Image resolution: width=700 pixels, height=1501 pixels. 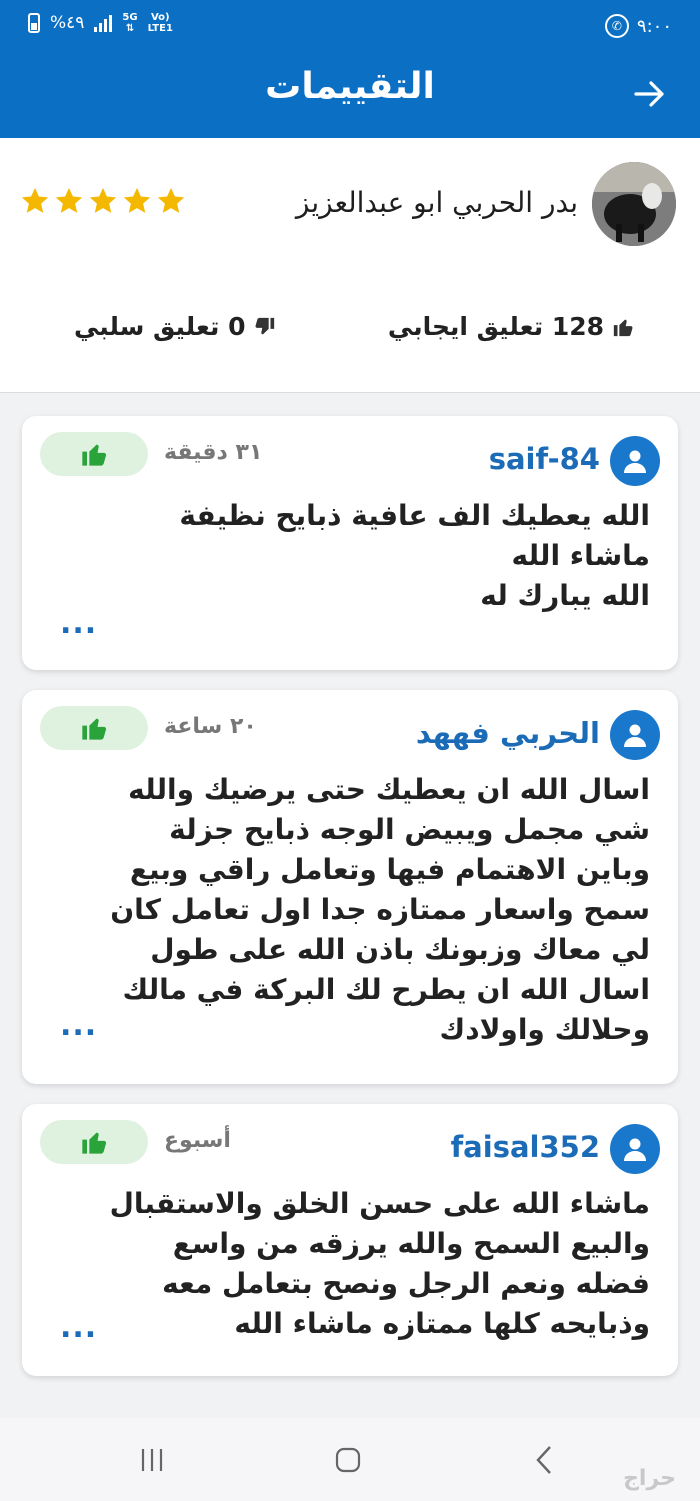 I want to click on battery-icon, so click(x=34, y=23).